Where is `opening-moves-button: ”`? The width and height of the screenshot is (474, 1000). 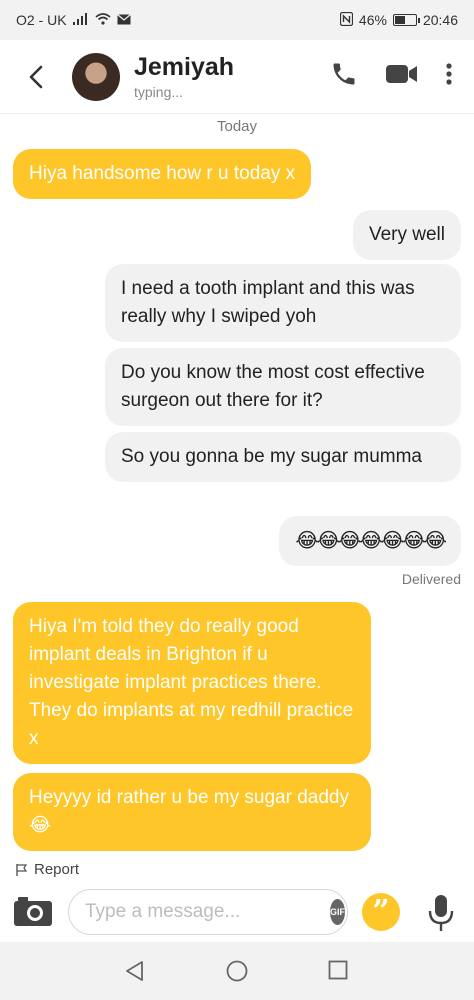
opening-moves-button: ” is located at coordinates (381, 912).